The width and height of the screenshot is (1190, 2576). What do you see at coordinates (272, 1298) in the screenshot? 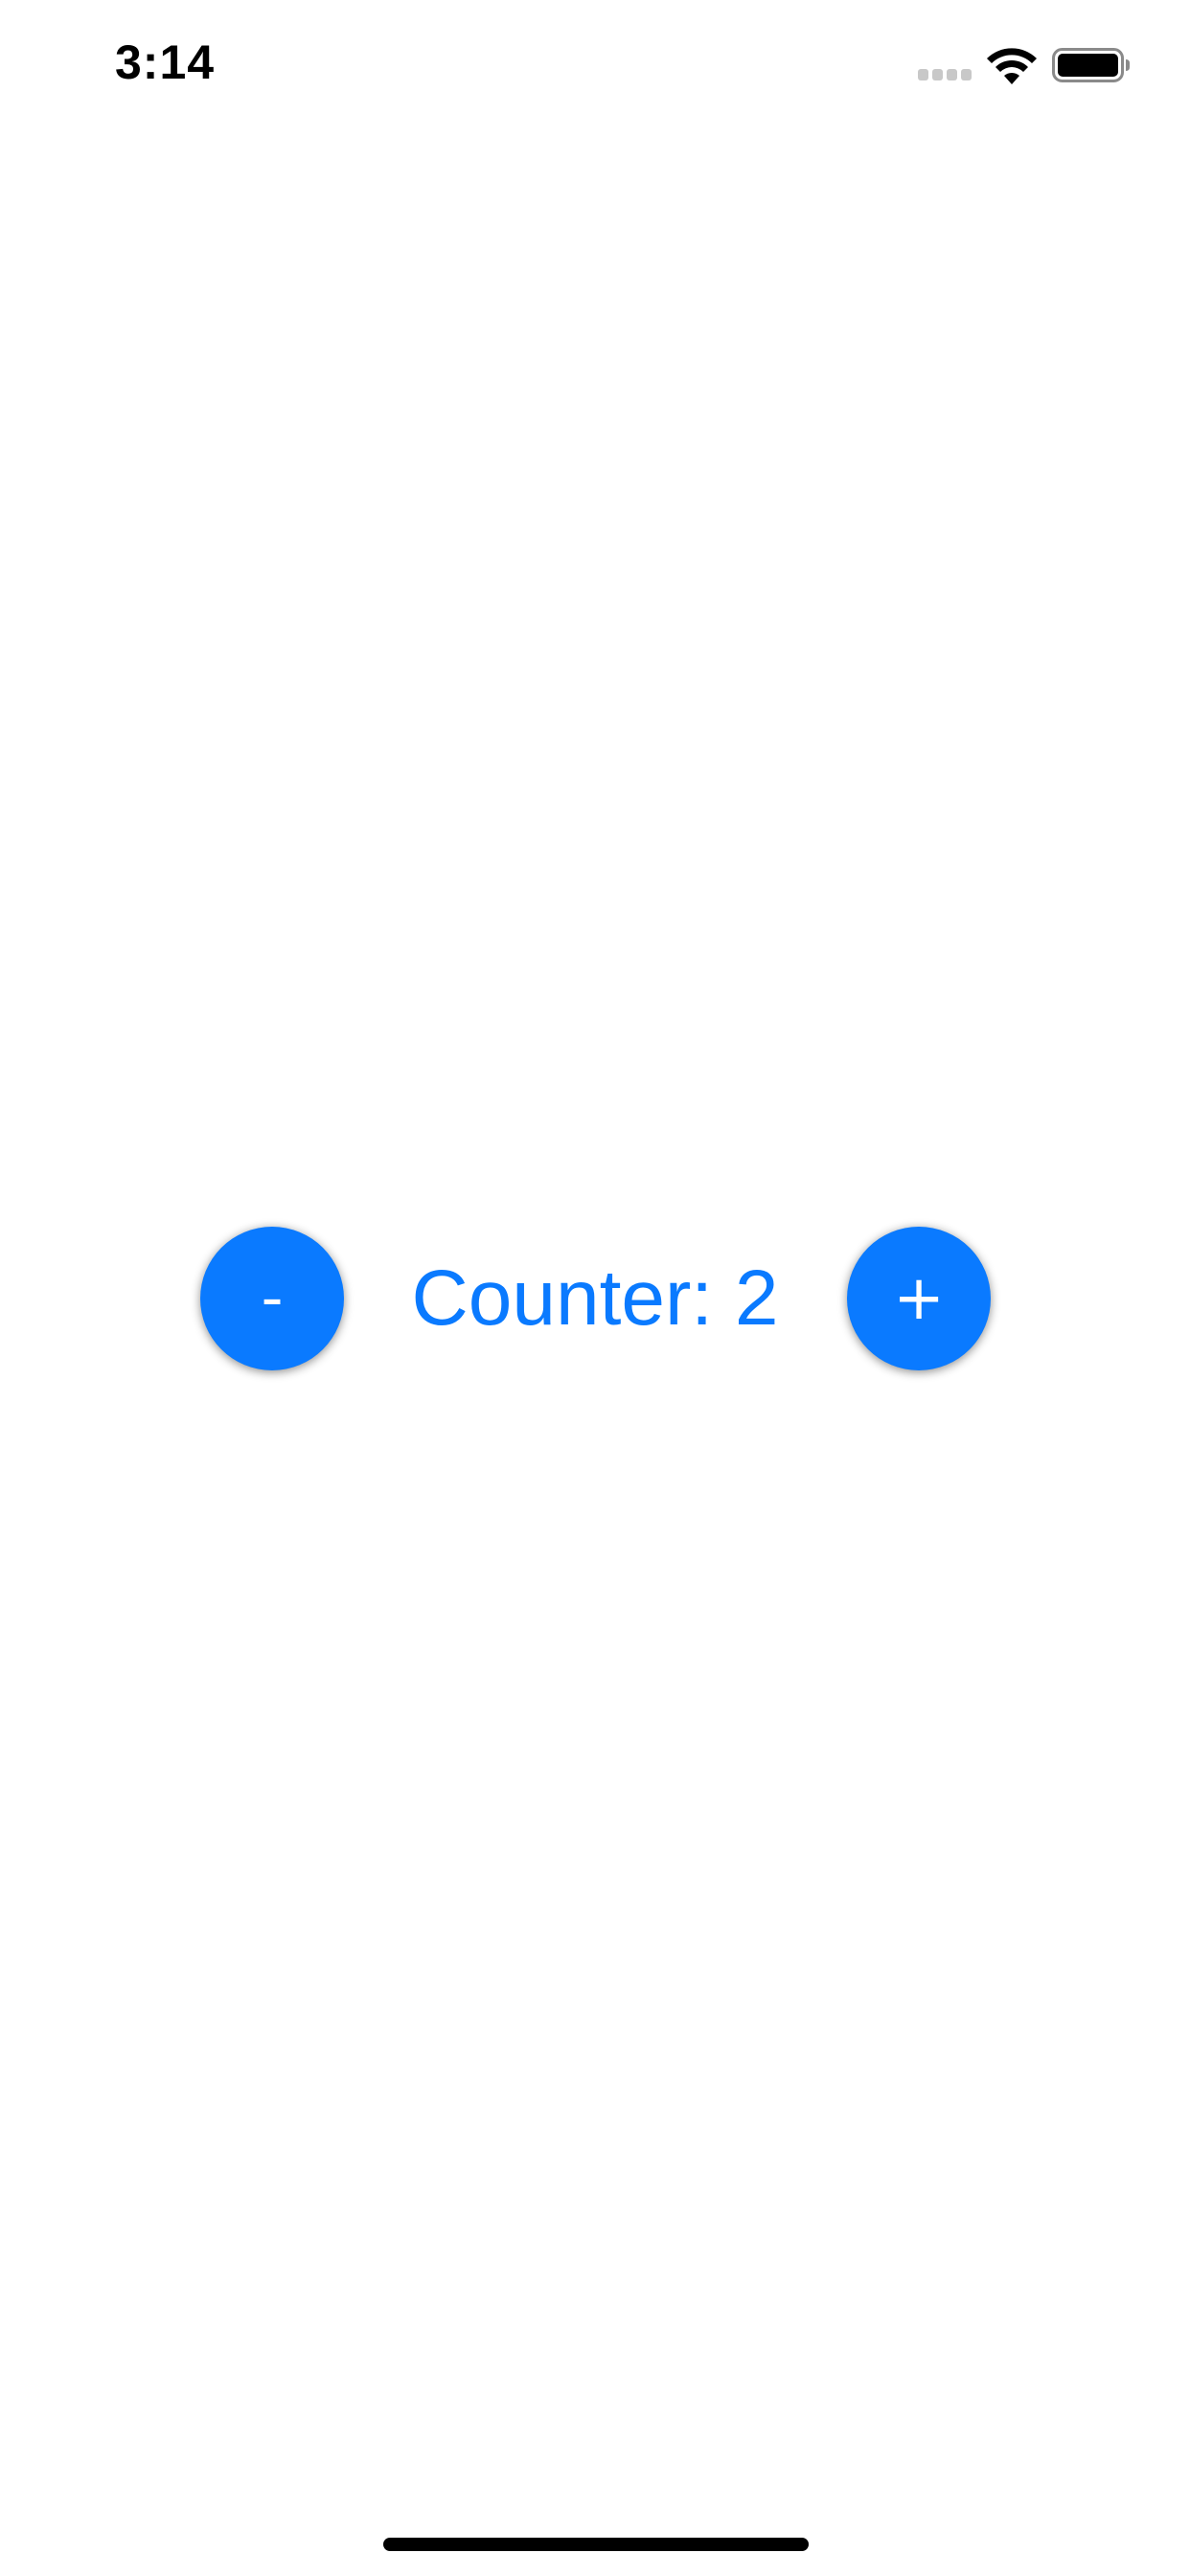
I see `decrement-button: -` at bounding box center [272, 1298].